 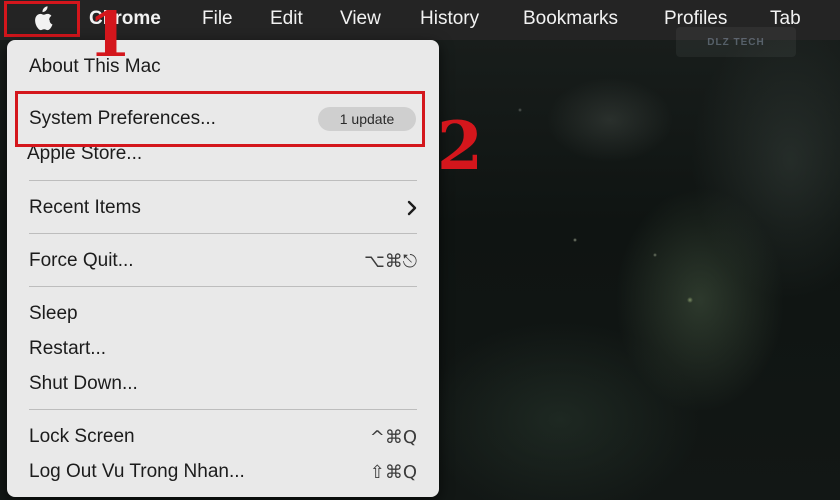 I want to click on system-preferences-highlight, so click(x=220, y=119).